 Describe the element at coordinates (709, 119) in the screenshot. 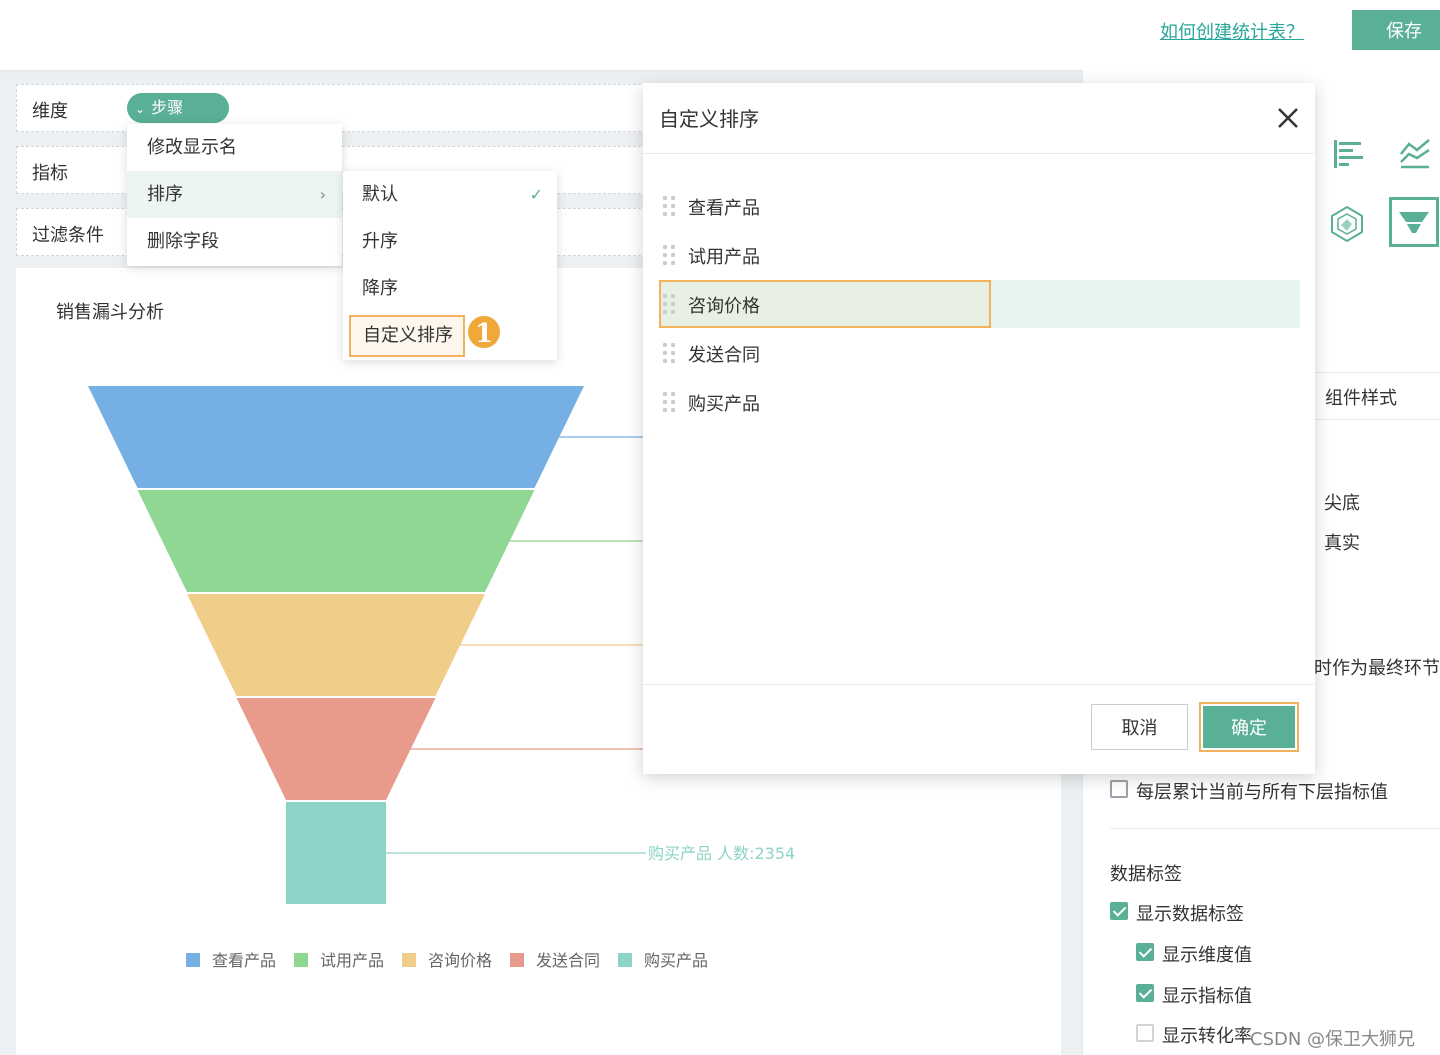

I see `dialog-title: 自定义排序` at that location.